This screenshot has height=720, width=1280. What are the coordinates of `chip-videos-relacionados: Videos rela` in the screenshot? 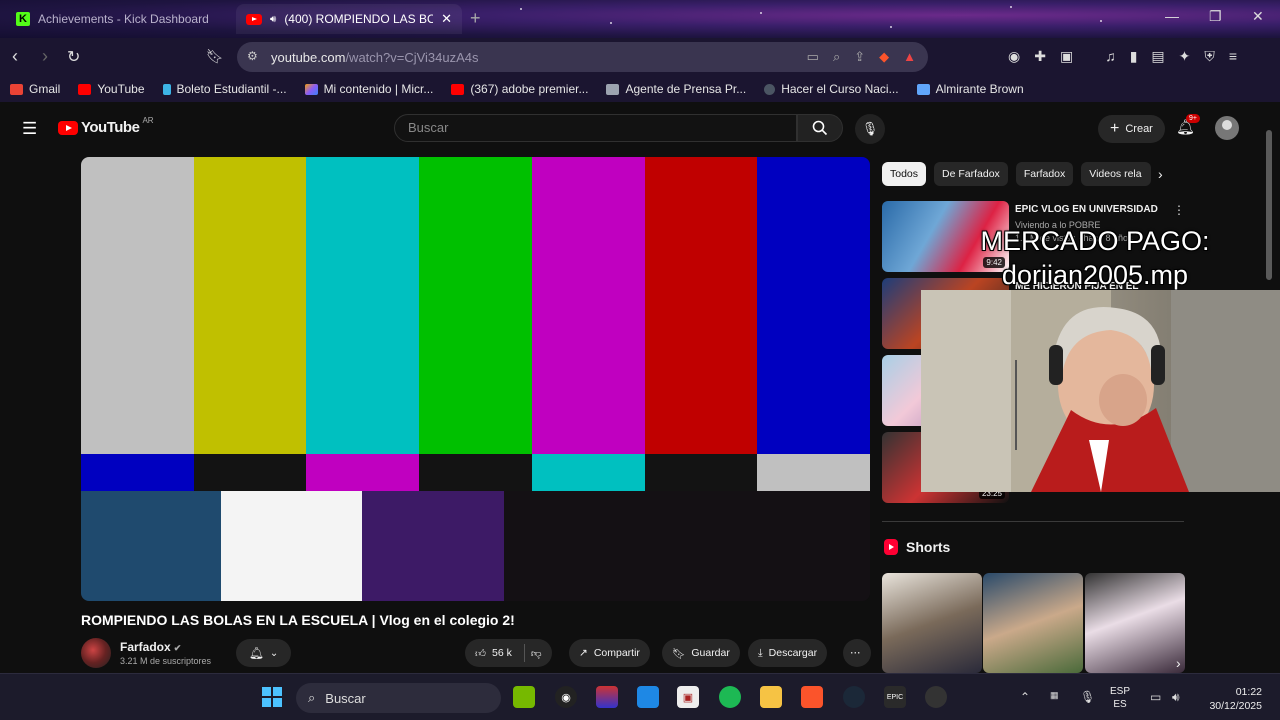 It's located at (1116, 174).